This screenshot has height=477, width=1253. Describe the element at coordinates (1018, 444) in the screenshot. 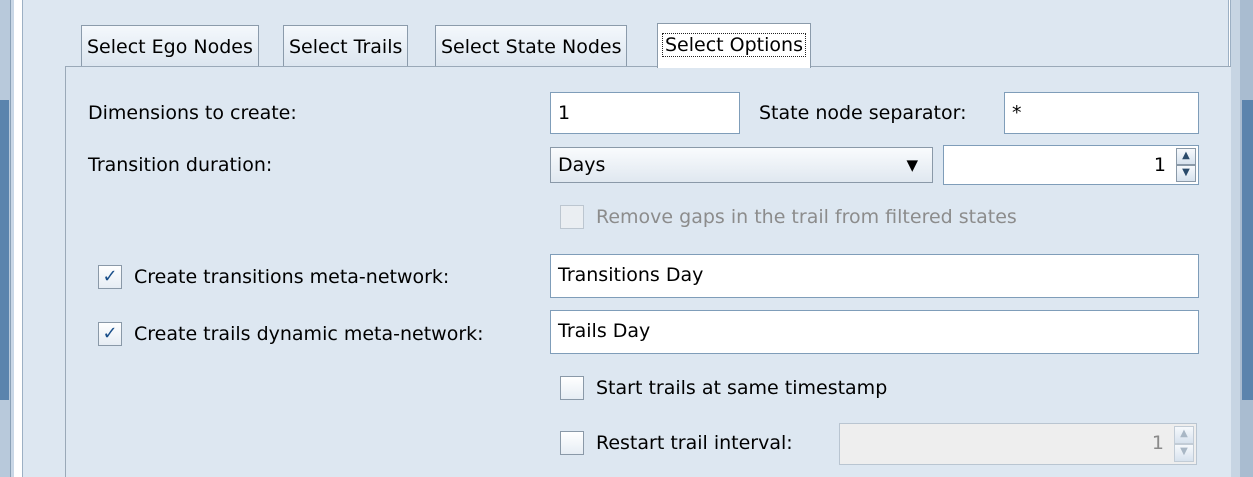

I see `restart-interval-spinner: 1 ▲ ▼` at that location.